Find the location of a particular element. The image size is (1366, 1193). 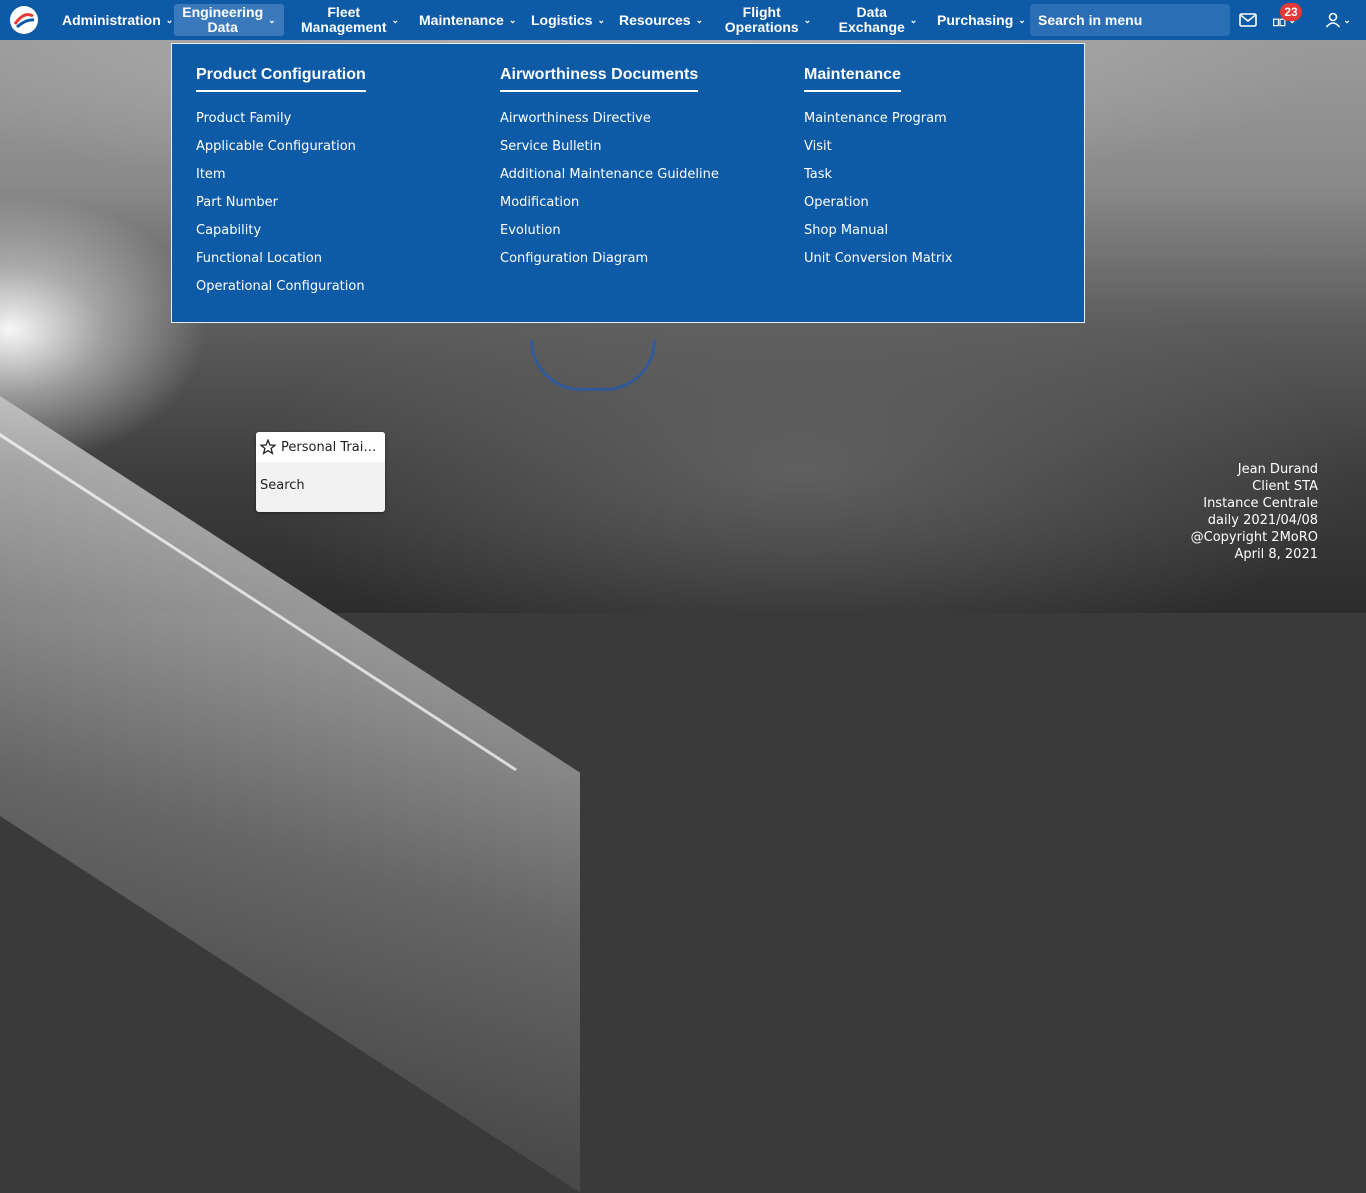

nav-data-exchange: Data Exchange ⌄ is located at coordinates (878, 20).